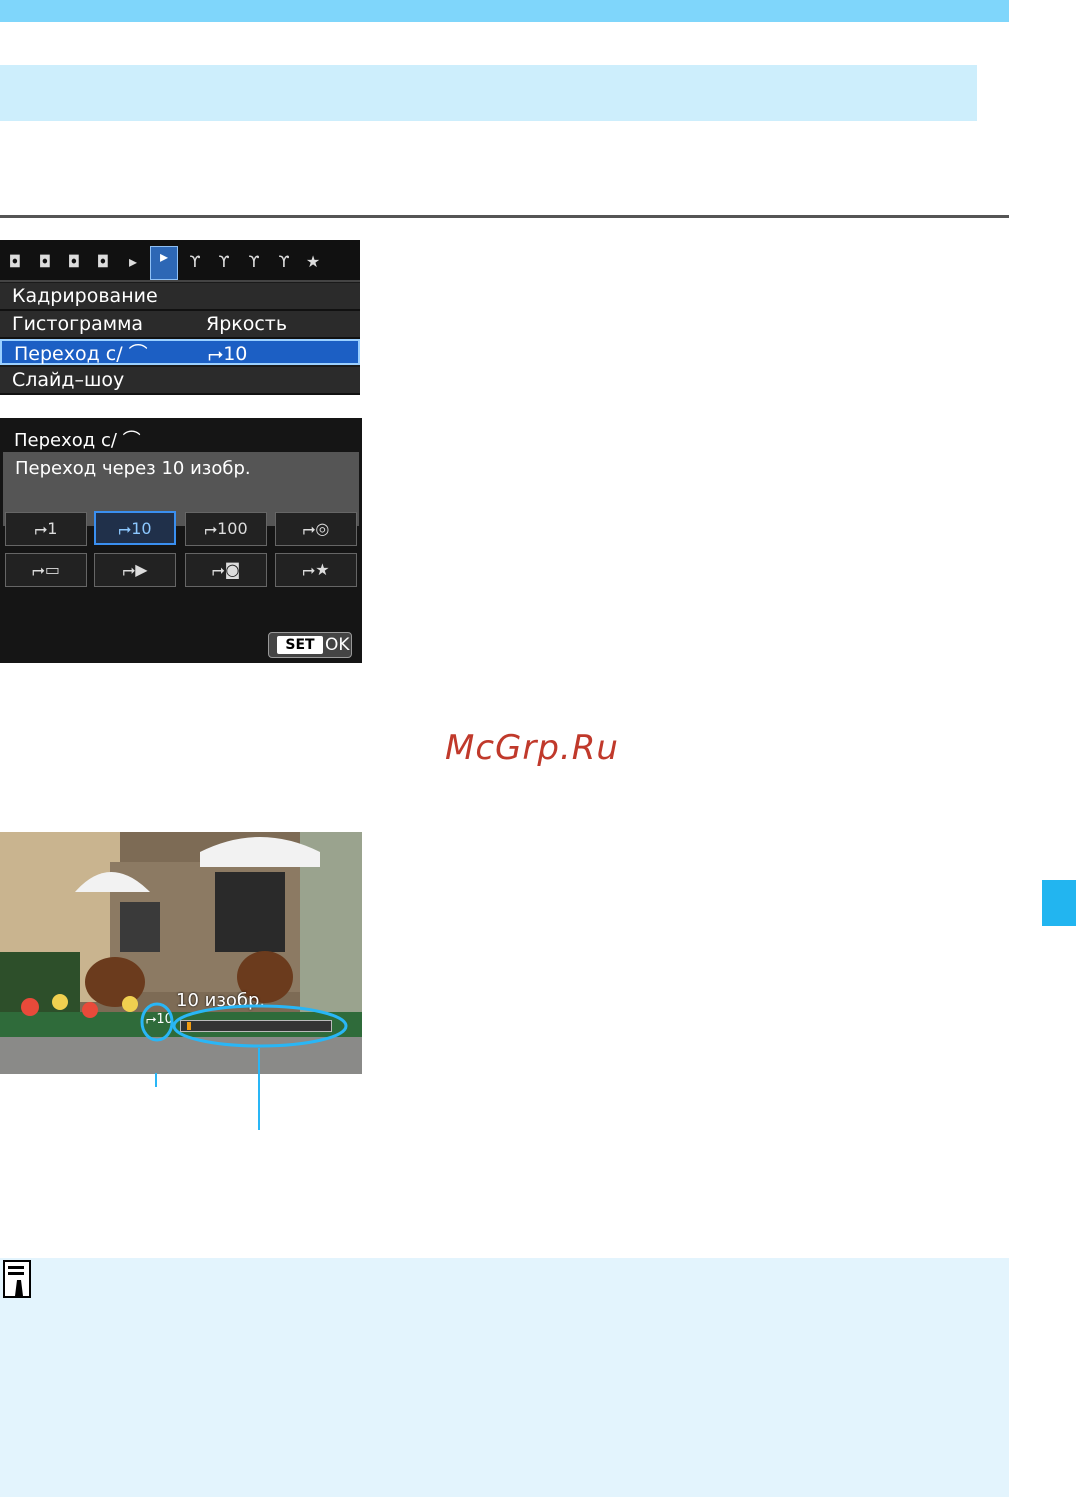  What do you see at coordinates (135, 570) in the screenshot?
I see `jump-movies-option: ⮣▶` at bounding box center [135, 570].